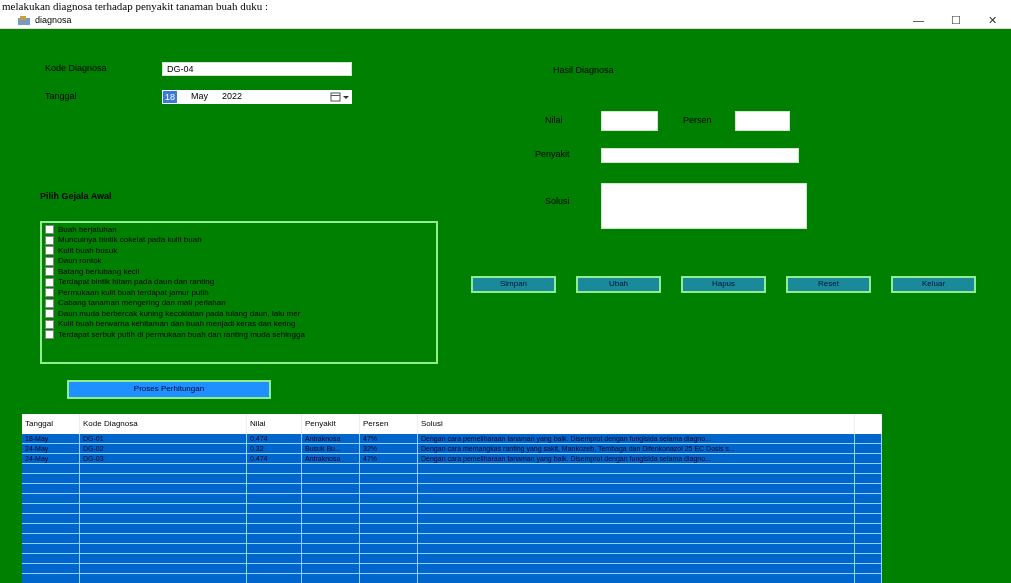 This screenshot has height=583, width=1011. Describe the element at coordinates (135, 6) in the screenshot. I see `caption-text: melakukan diagnosa terhadap penyakit tanaman buah duku :` at that location.